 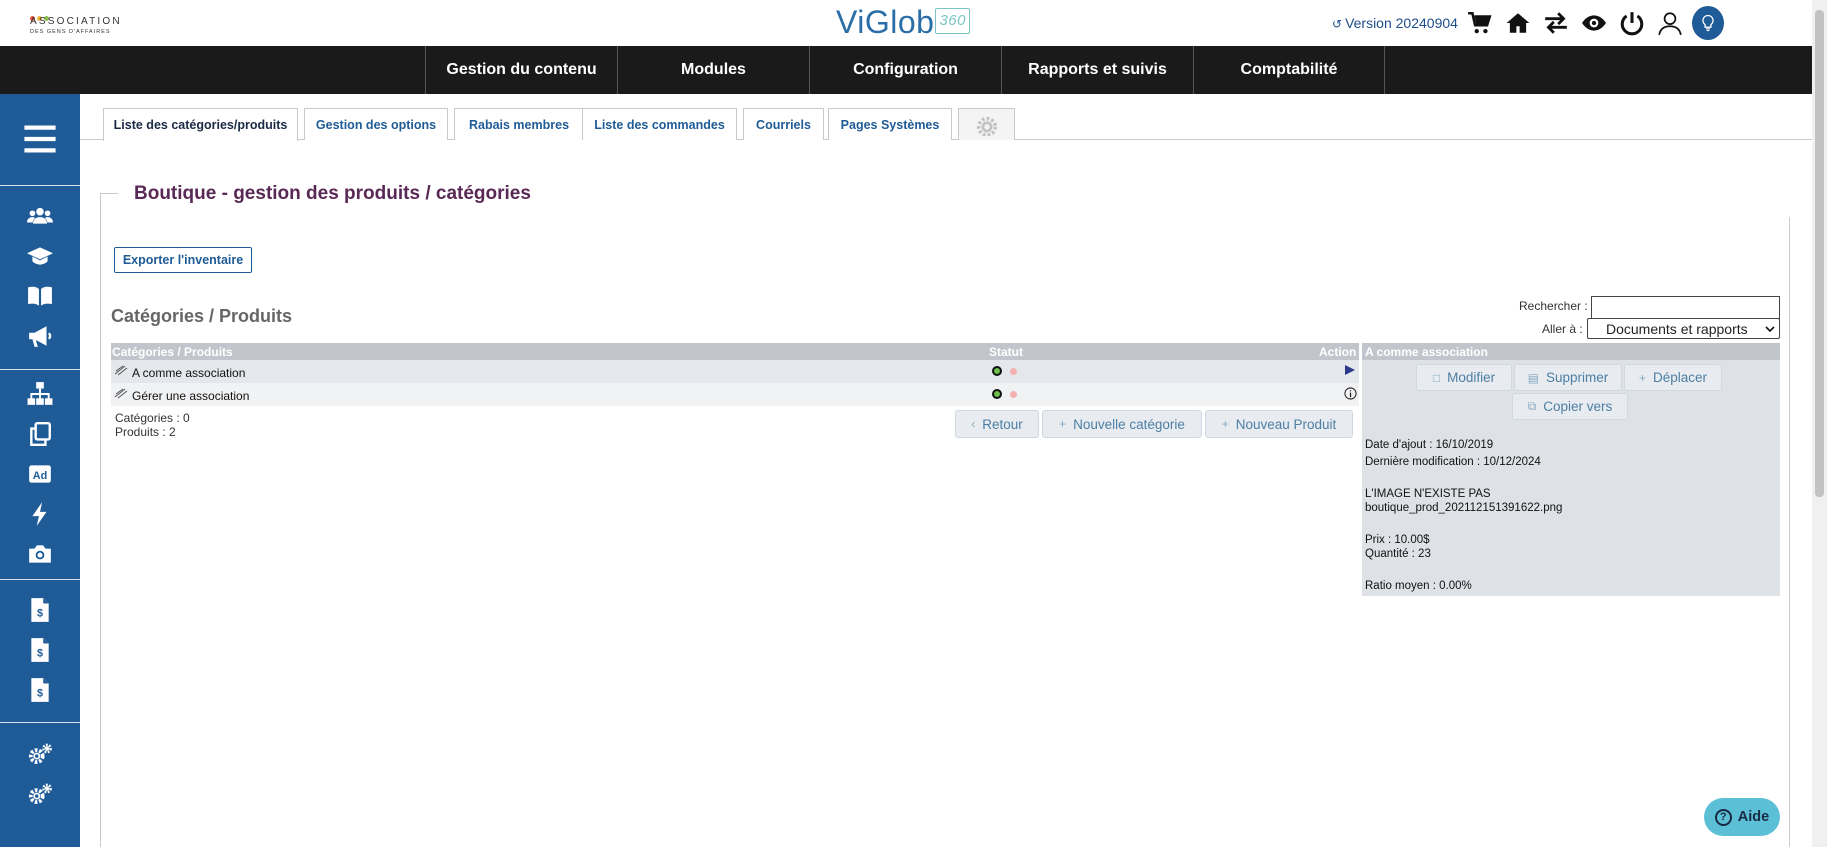 I want to click on nav-comptabilite: Comptabilité, so click(x=1289, y=70).